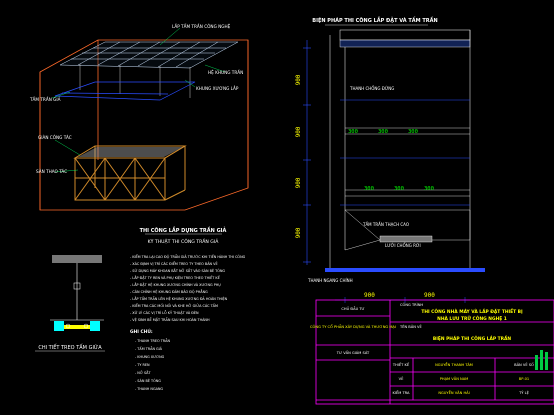 This screenshot has width=554, height=415. What do you see at coordinates (149, 389) in the screenshot?
I see `legend-item: - THANH NGANG` at bounding box center [149, 389].